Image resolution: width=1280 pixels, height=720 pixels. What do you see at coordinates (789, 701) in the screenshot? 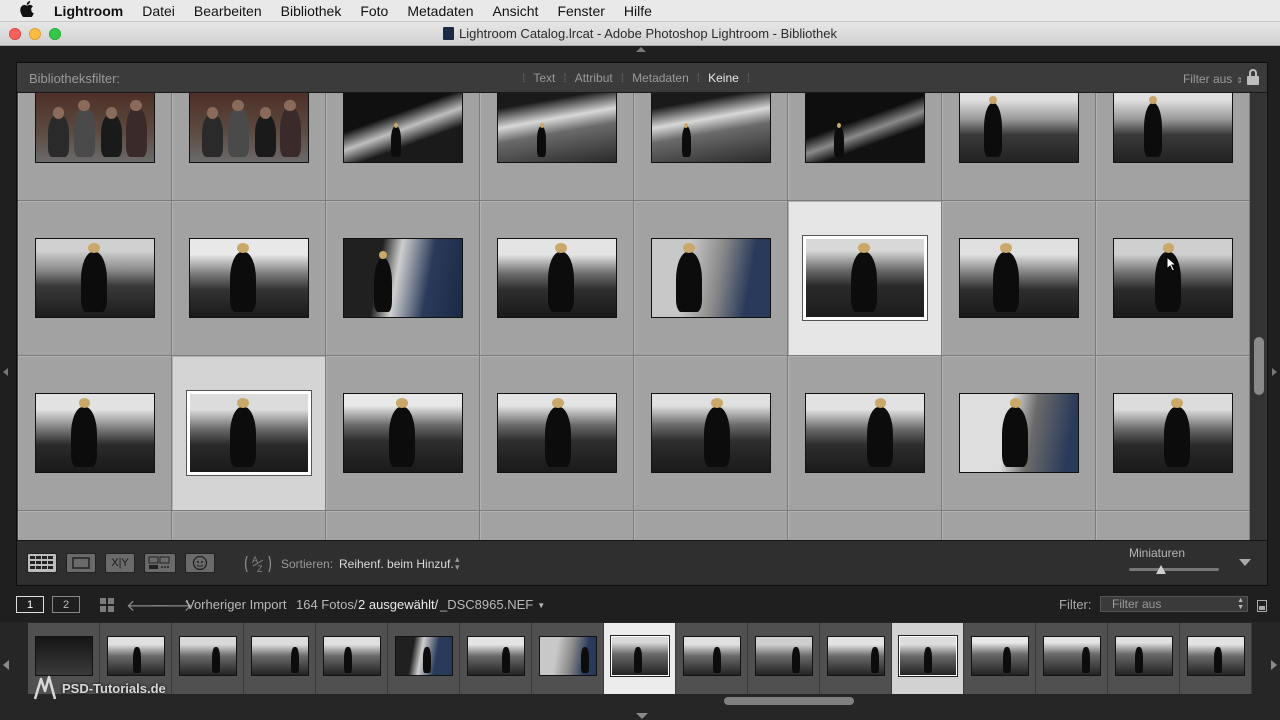
I see `filmstrip-scrollbar-thumb` at bounding box center [789, 701].